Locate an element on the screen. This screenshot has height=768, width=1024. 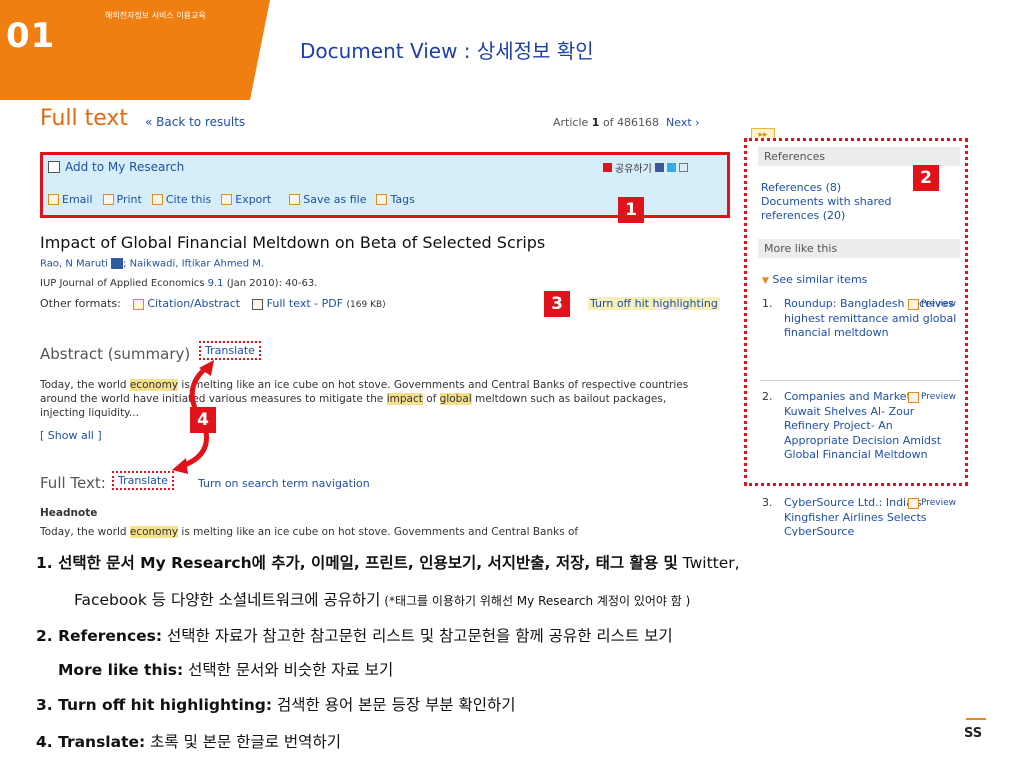
export-button: Export is located at coordinates (246, 199).